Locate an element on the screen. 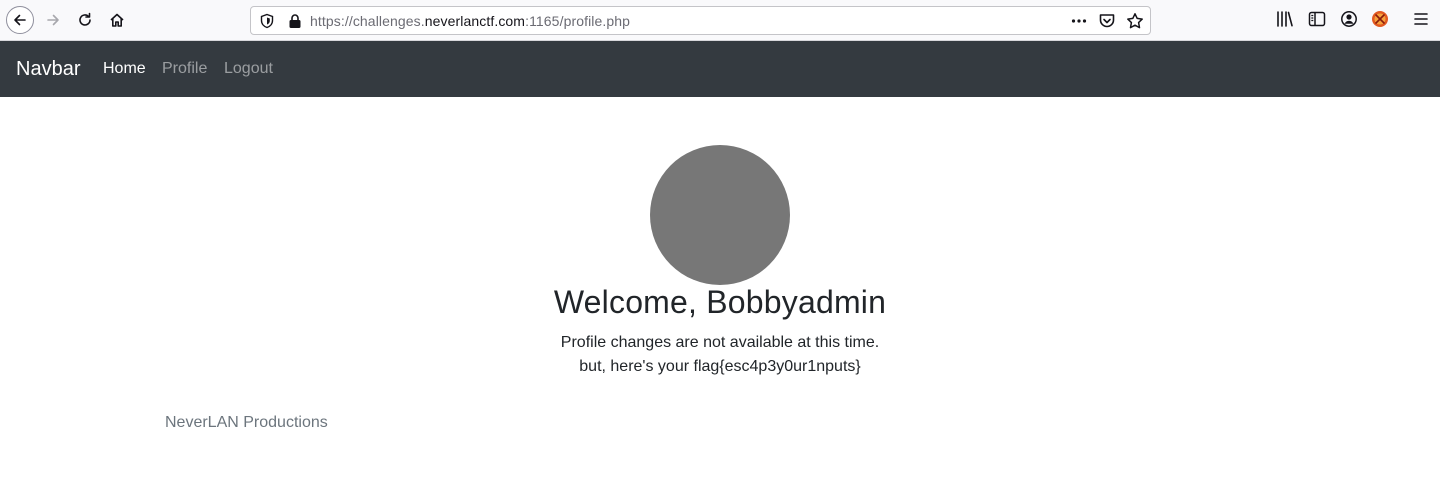 The height and width of the screenshot is (492, 1440). menu-icon is located at coordinates (1421, 19).